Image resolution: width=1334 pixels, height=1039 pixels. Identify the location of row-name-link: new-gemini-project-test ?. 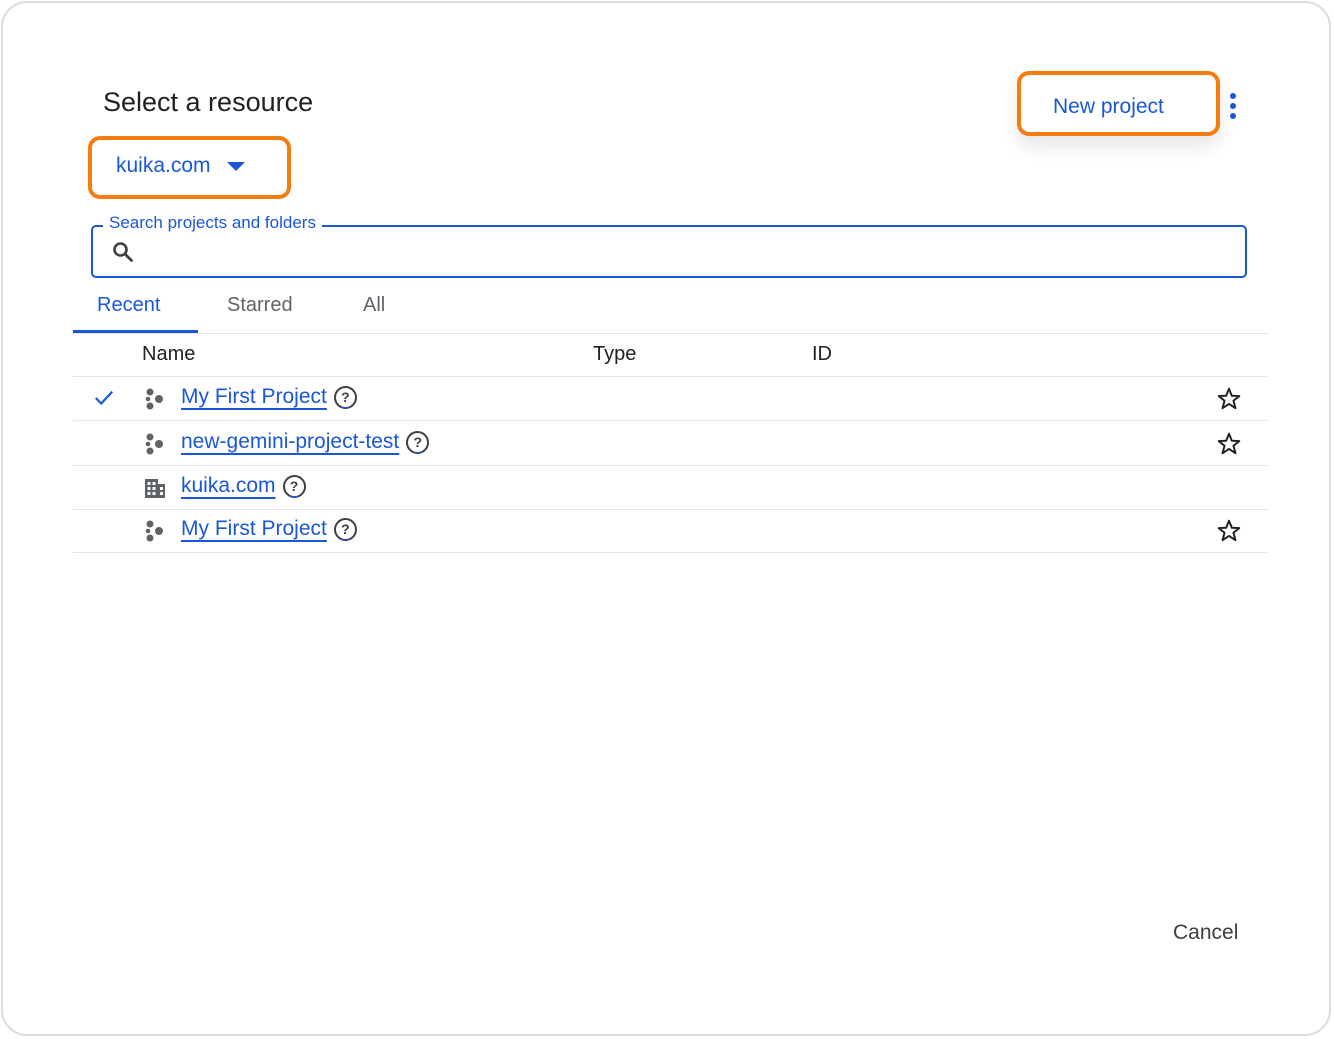
(305, 442).